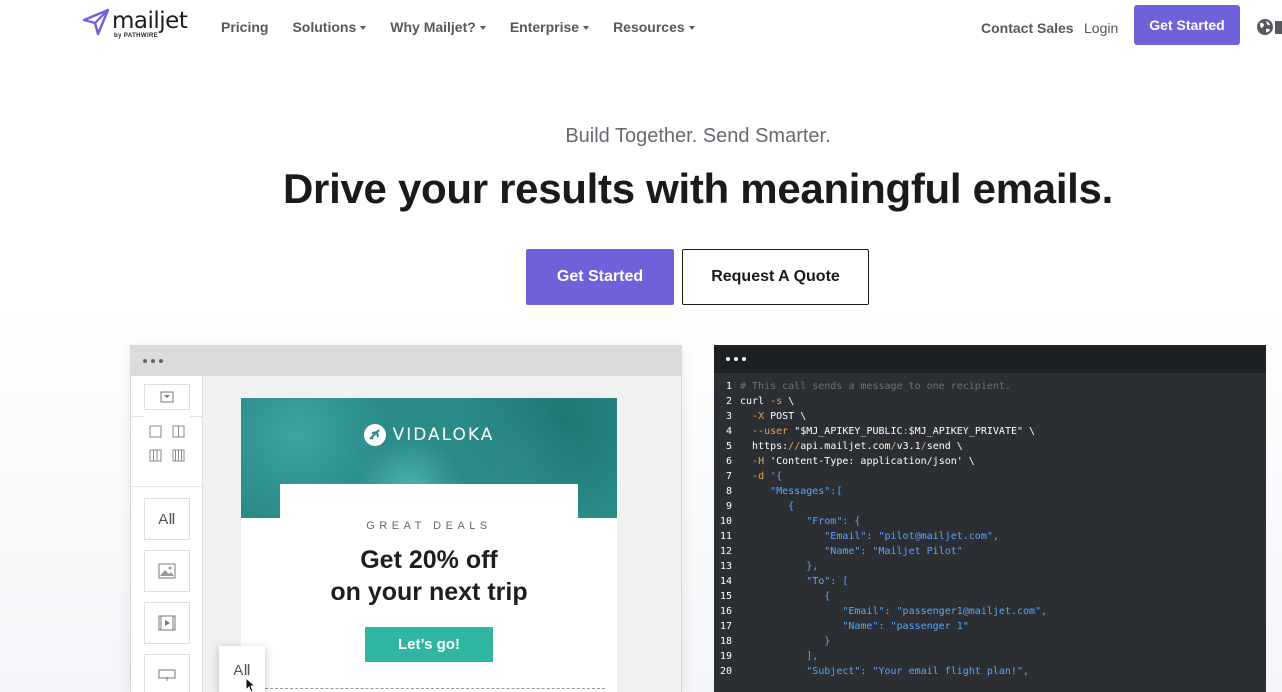 This screenshot has height=692, width=1282. I want to click on layout-tools, so click(167, 444).